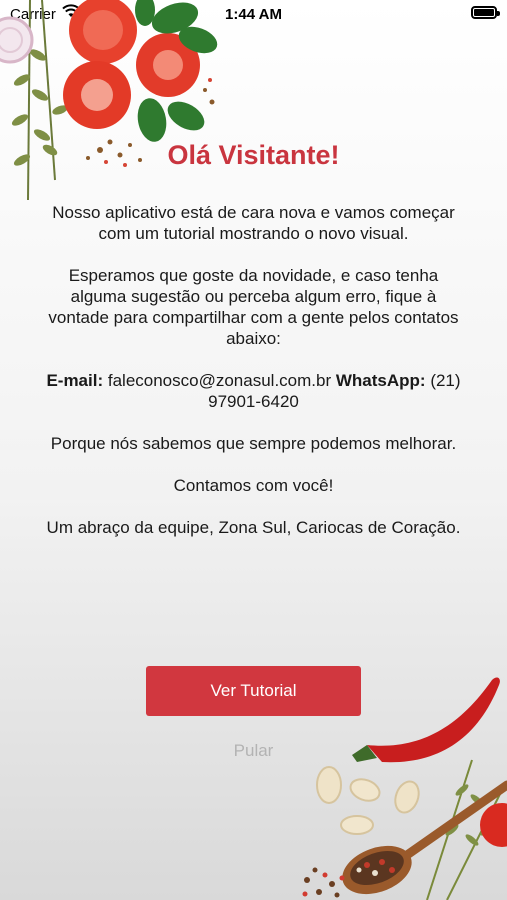 This screenshot has width=507, height=900. I want to click on vegetables-decoration-top, so click(109, 100).